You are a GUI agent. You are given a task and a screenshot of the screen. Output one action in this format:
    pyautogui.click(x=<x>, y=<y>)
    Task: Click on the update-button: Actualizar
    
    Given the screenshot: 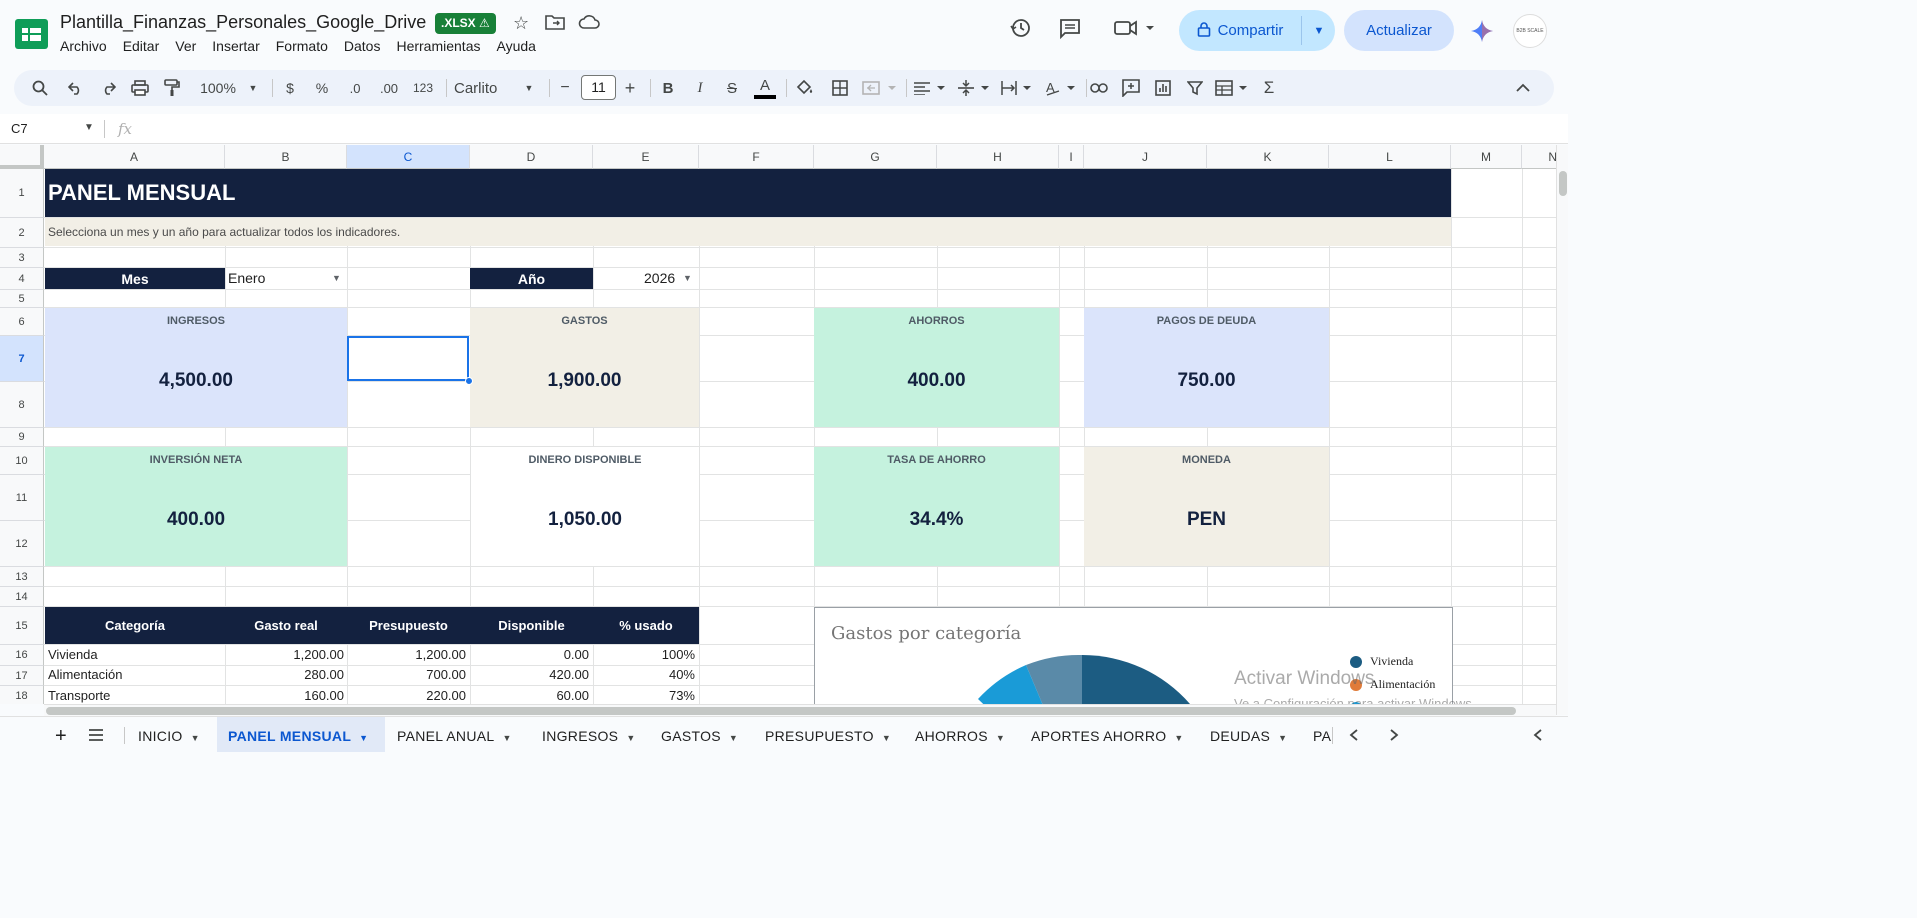 What is the action you would take?
    pyautogui.click(x=1399, y=30)
    